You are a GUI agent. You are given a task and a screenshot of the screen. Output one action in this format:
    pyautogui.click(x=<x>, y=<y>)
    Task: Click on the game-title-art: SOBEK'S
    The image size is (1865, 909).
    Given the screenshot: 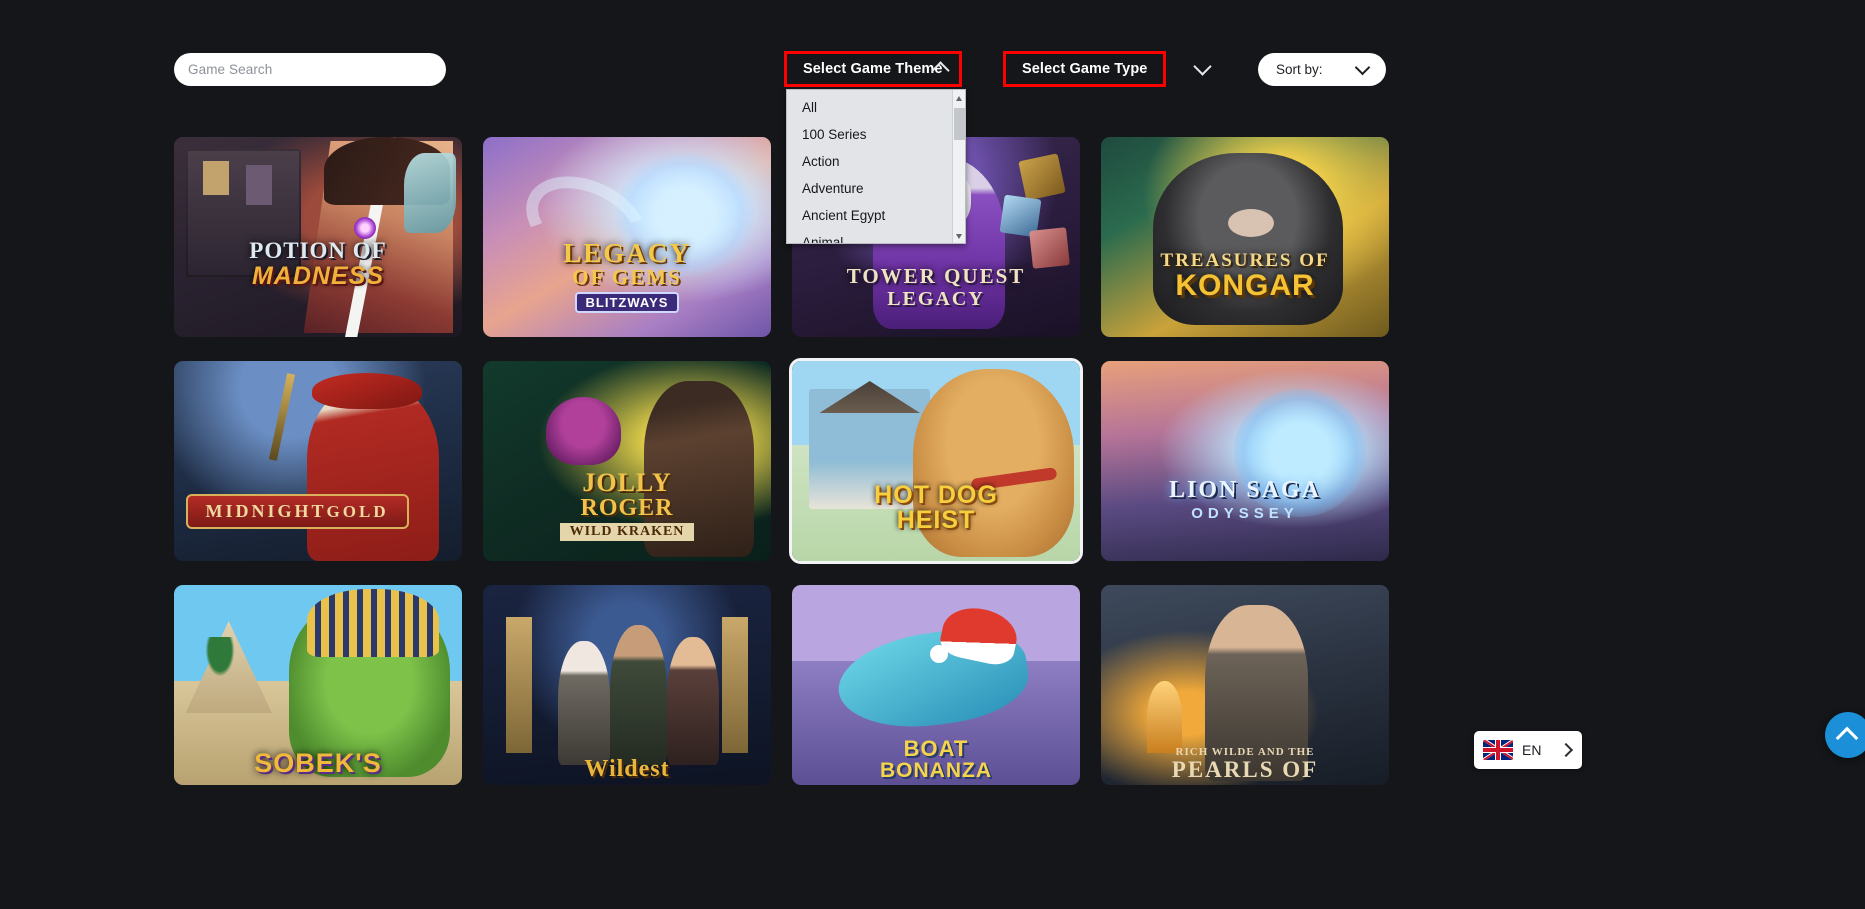 What is the action you would take?
    pyautogui.click(x=318, y=763)
    